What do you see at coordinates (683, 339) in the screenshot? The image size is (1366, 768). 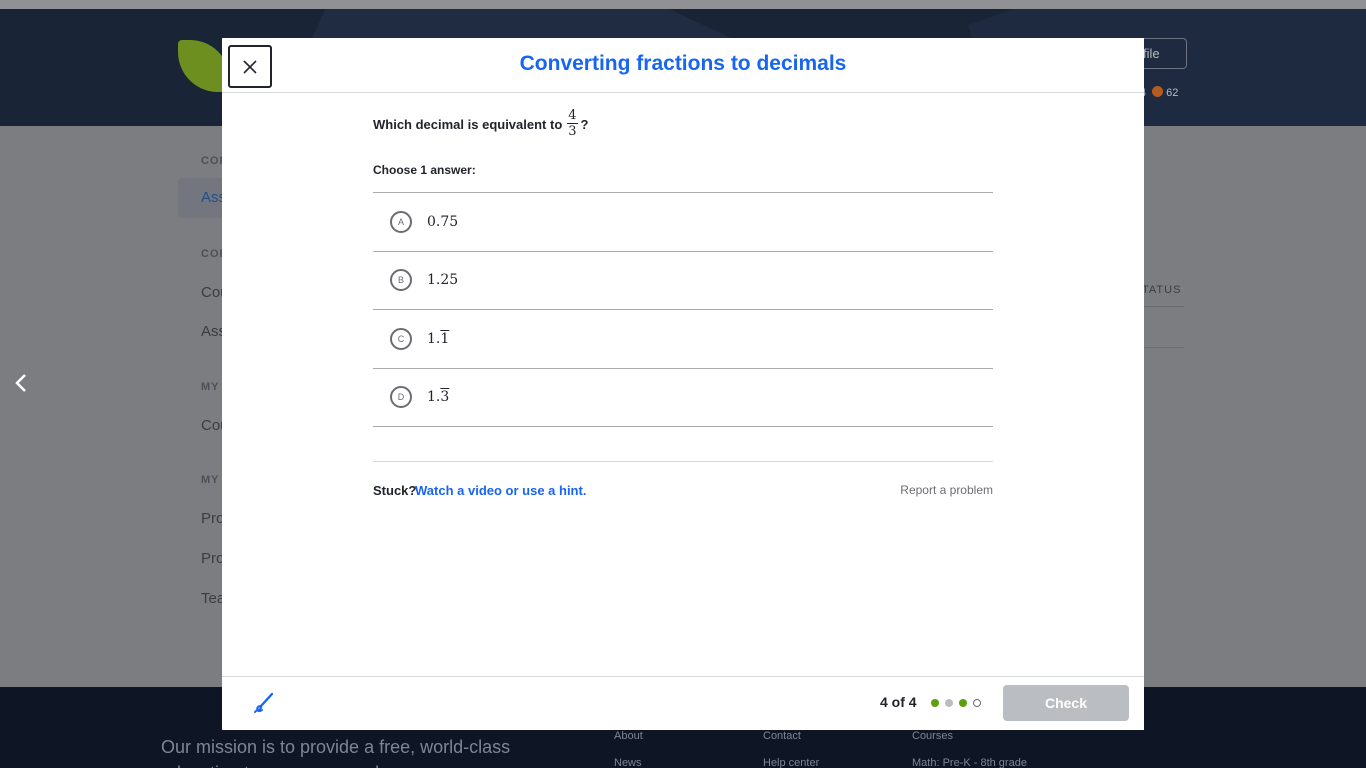 I see `answer-choice-c: C 1.1` at bounding box center [683, 339].